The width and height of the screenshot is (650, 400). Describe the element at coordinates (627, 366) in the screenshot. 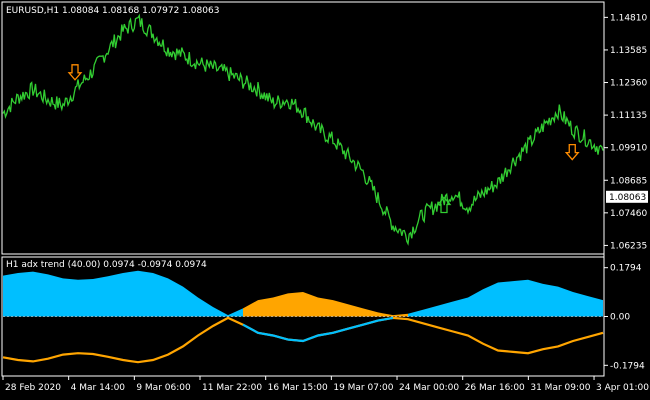

I see `indicator-tick-label: -0.1794` at that location.